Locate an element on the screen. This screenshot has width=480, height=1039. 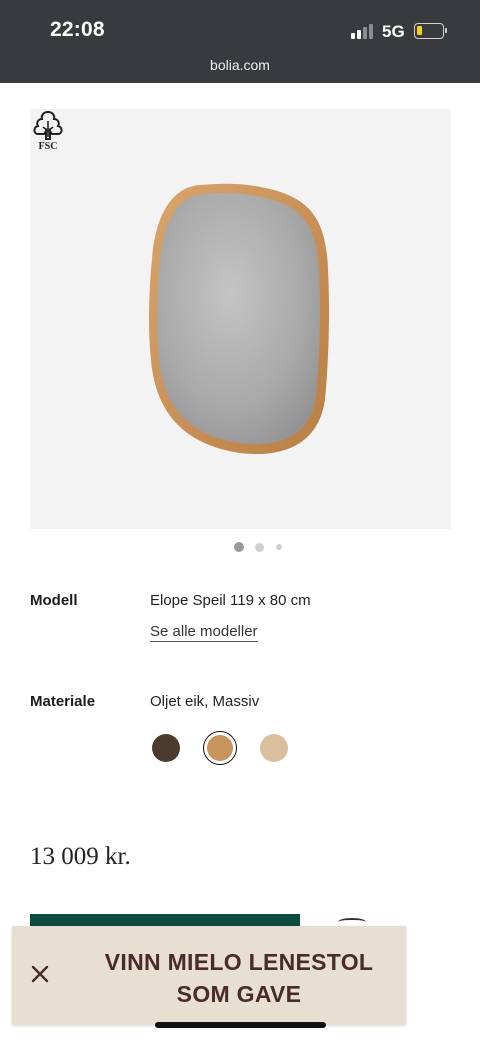
address-bar-url: bolia.com is located at coordinates (240, 65).